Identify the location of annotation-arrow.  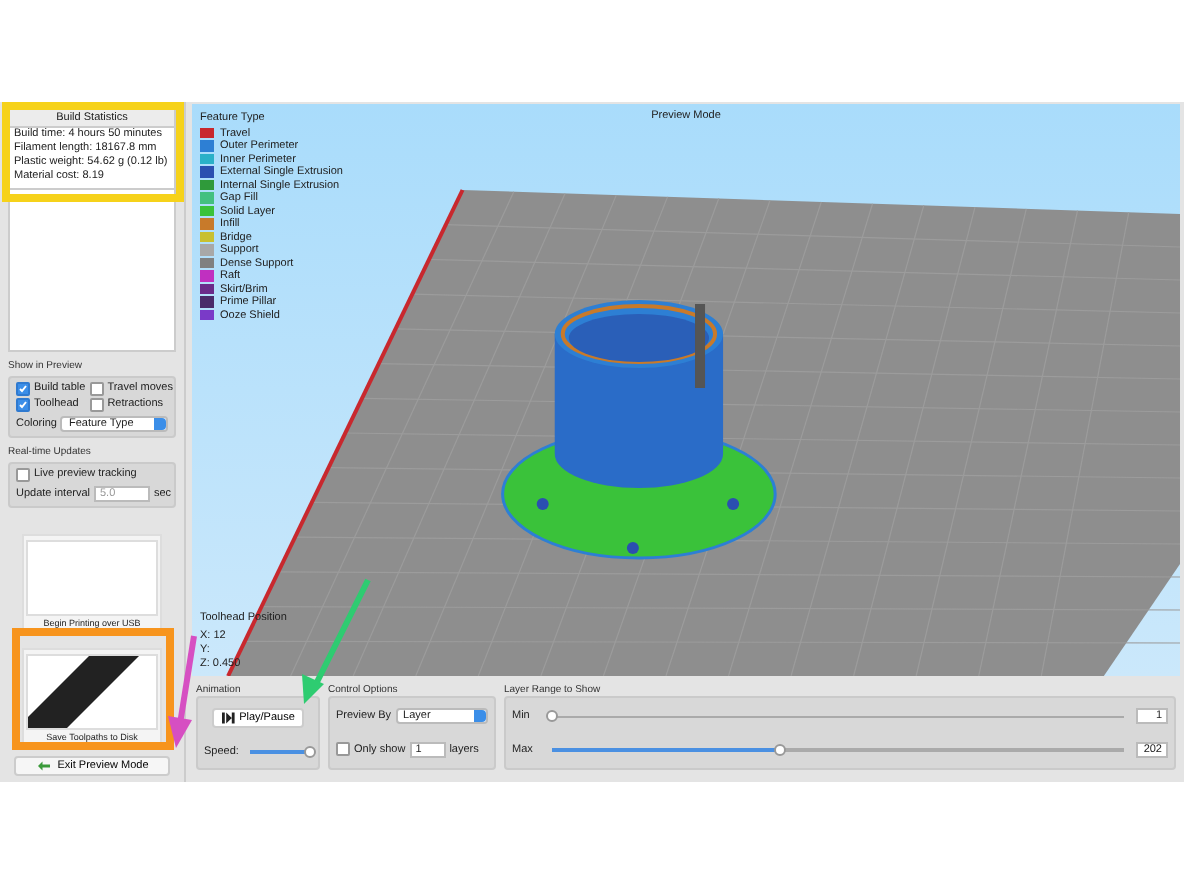
(182, 691).